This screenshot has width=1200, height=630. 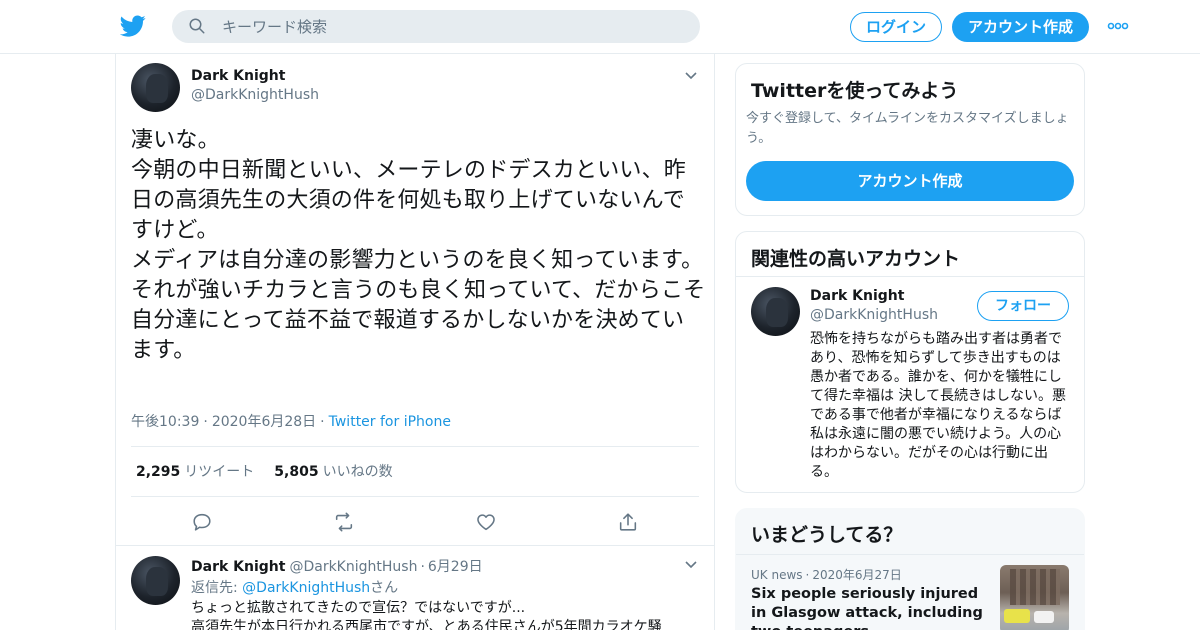 I want to click on retweet-stat: 2,295 リツイート, so click(x=195, y=472).